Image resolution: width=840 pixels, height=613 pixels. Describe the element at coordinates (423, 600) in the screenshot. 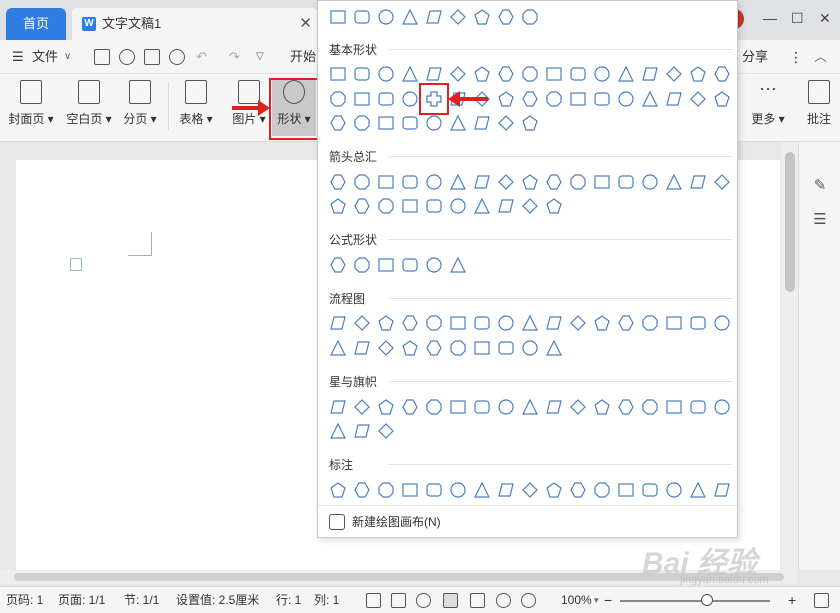

I see `edit-mode-icon` at that location.